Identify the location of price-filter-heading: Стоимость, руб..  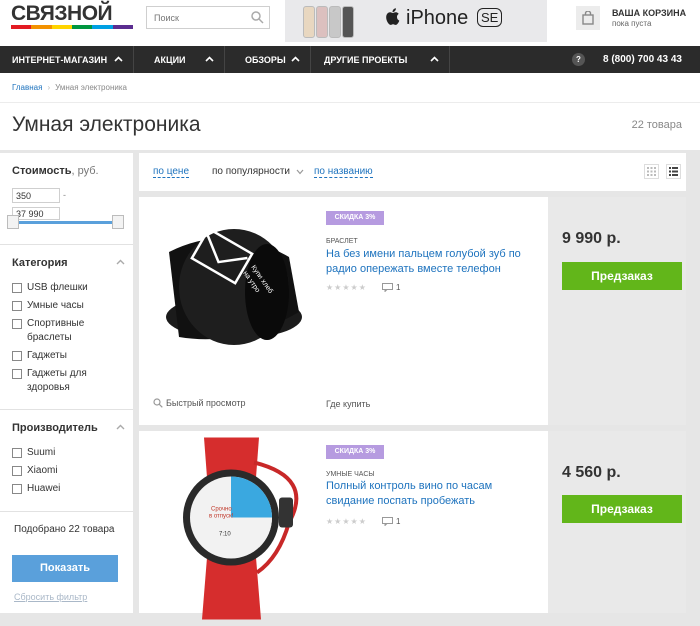
(66, 166).